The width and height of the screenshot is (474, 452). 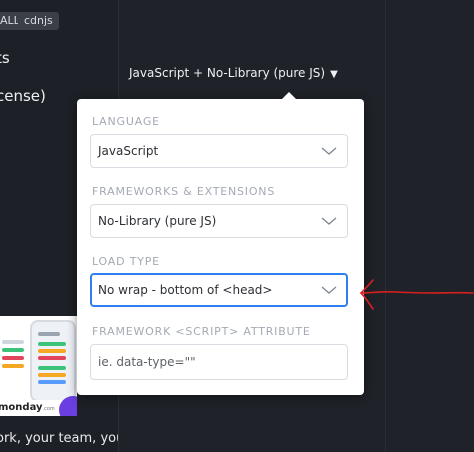 What do you see at coordinates (334, 74) in the screenshot?
I see `caret-down-icon: ▼` at bounding box center [334, 74].